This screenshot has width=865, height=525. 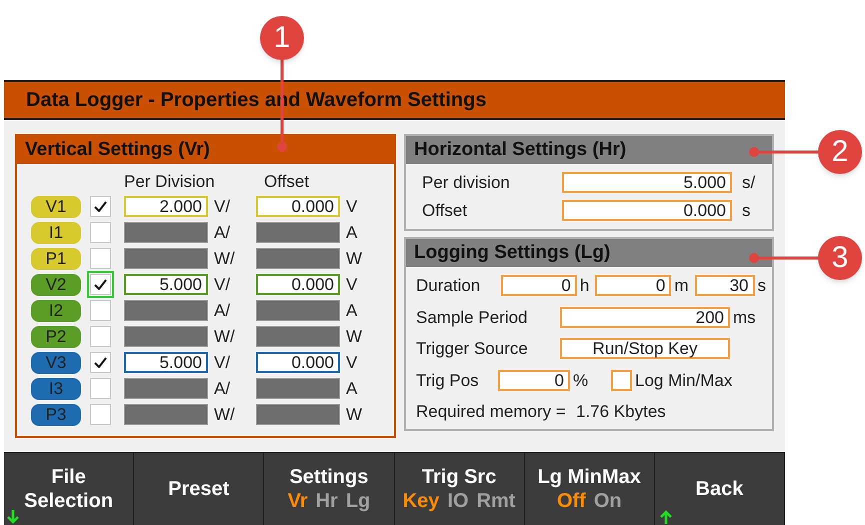 What do you see at coordinates (608, 501) in the screenshot?
I see `softkey-option: On` at bounding box center [608, 501].